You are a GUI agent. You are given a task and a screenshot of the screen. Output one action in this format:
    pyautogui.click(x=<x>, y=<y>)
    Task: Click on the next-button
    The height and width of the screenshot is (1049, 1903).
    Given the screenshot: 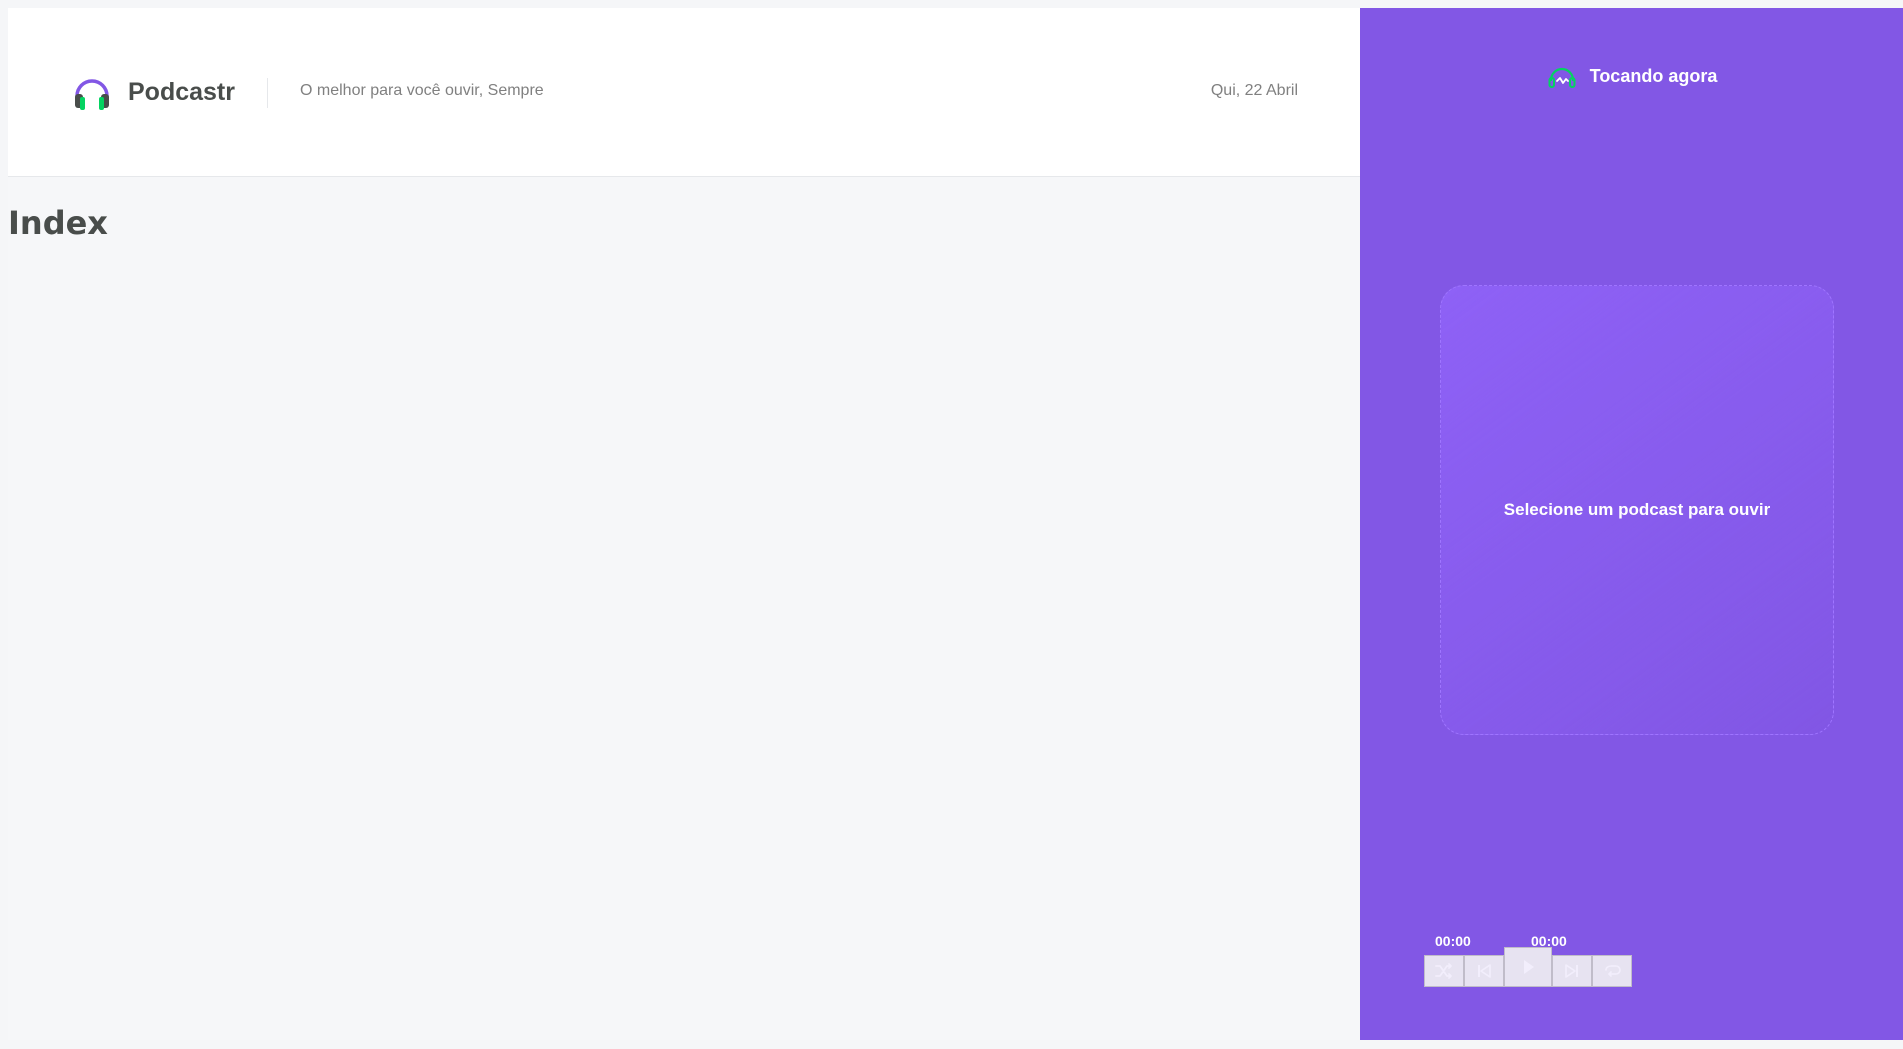 What is the action you would take?
    pyautogui.click(x=1572, y=971)
    